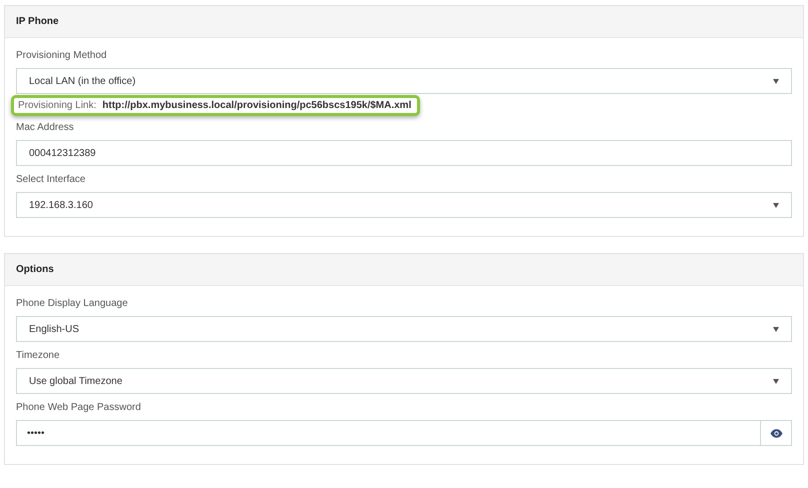  I want to click on input-field: 000412312389, so click(404, 153).